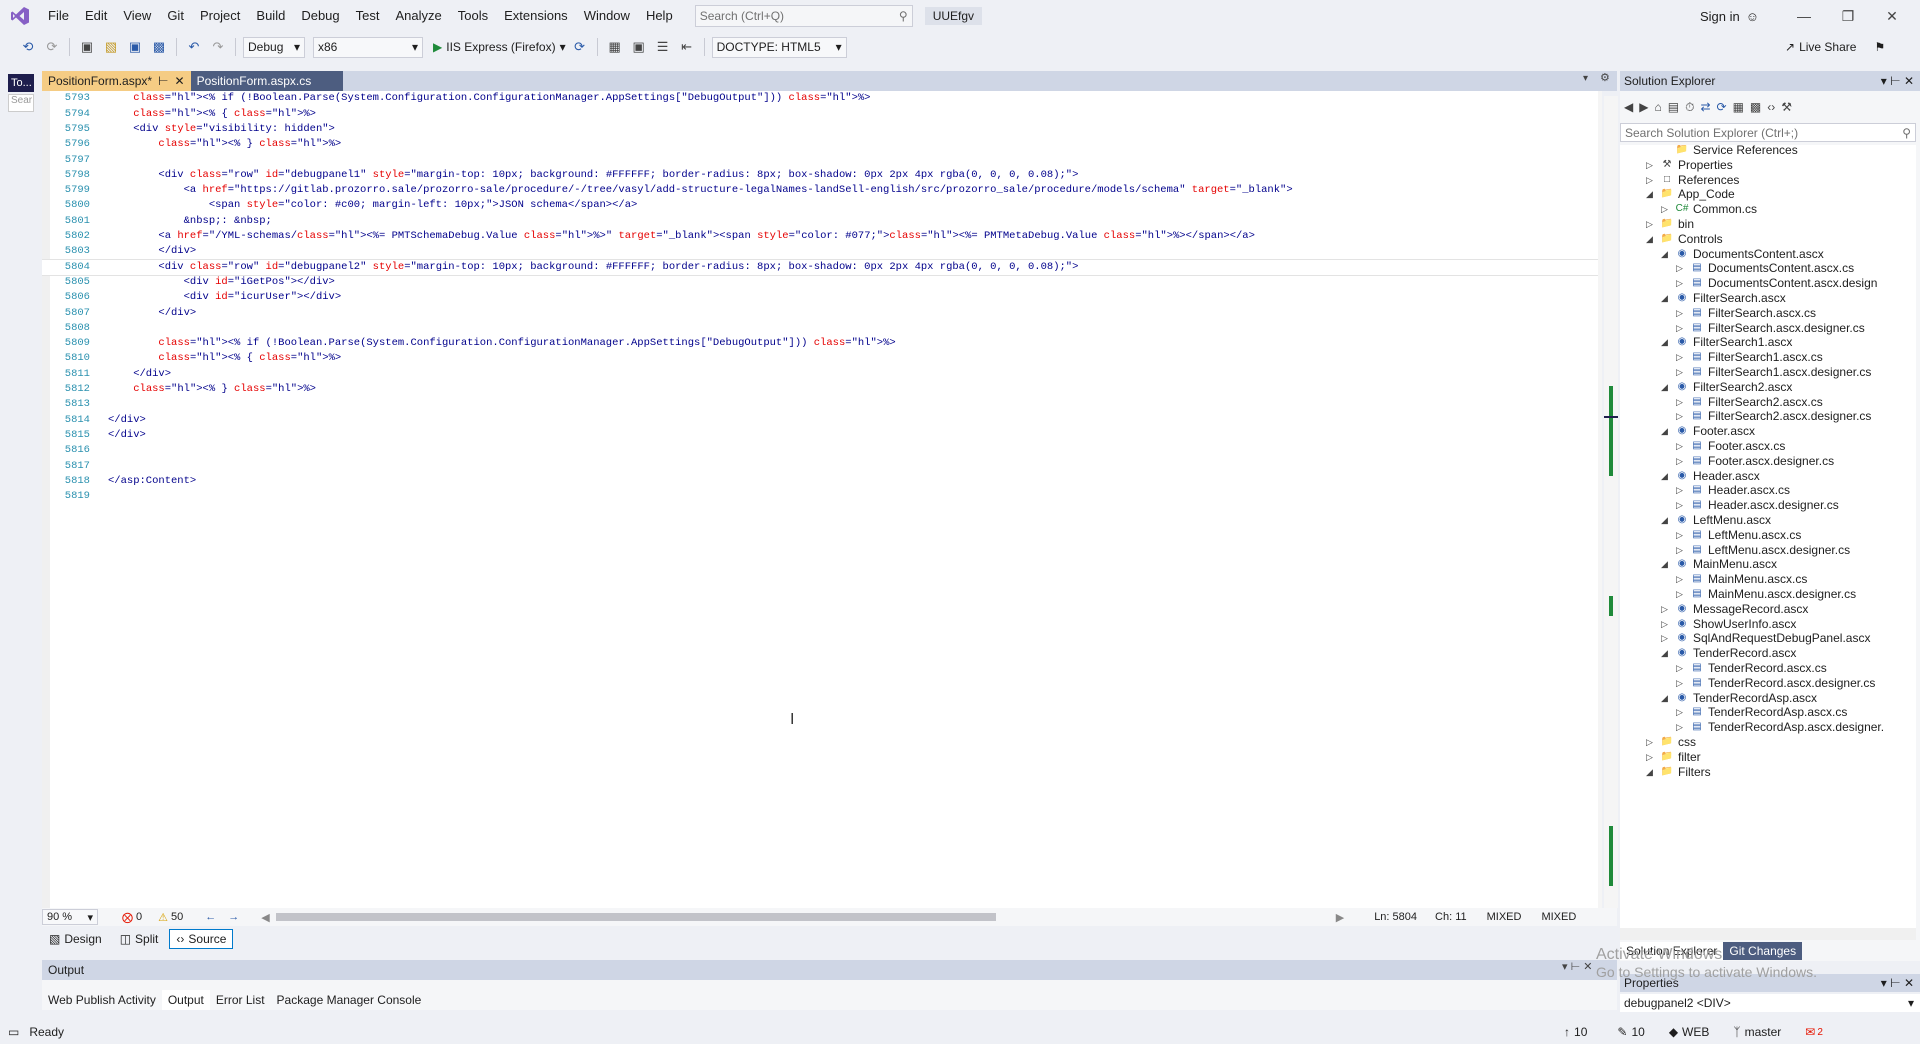 The height and width of the screenshot is (1044, 1920). Describe the element at coordinates (1637, 1032) in the screenshot. I see `changes-count: 10` at that location.